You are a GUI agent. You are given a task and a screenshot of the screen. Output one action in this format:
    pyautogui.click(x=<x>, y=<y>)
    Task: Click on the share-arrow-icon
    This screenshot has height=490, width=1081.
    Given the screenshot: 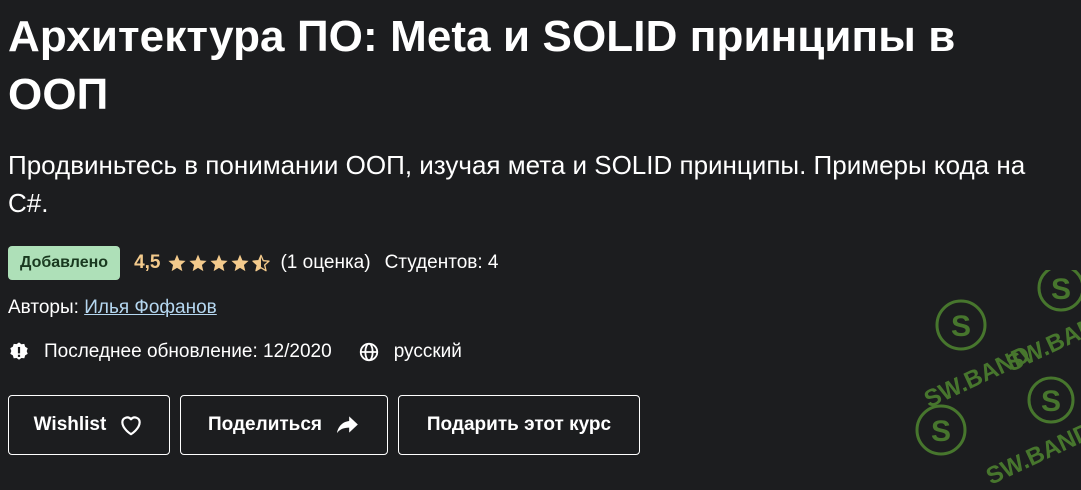 What is the action you would take?
    pyautogui.click(x=347, y=425)
    